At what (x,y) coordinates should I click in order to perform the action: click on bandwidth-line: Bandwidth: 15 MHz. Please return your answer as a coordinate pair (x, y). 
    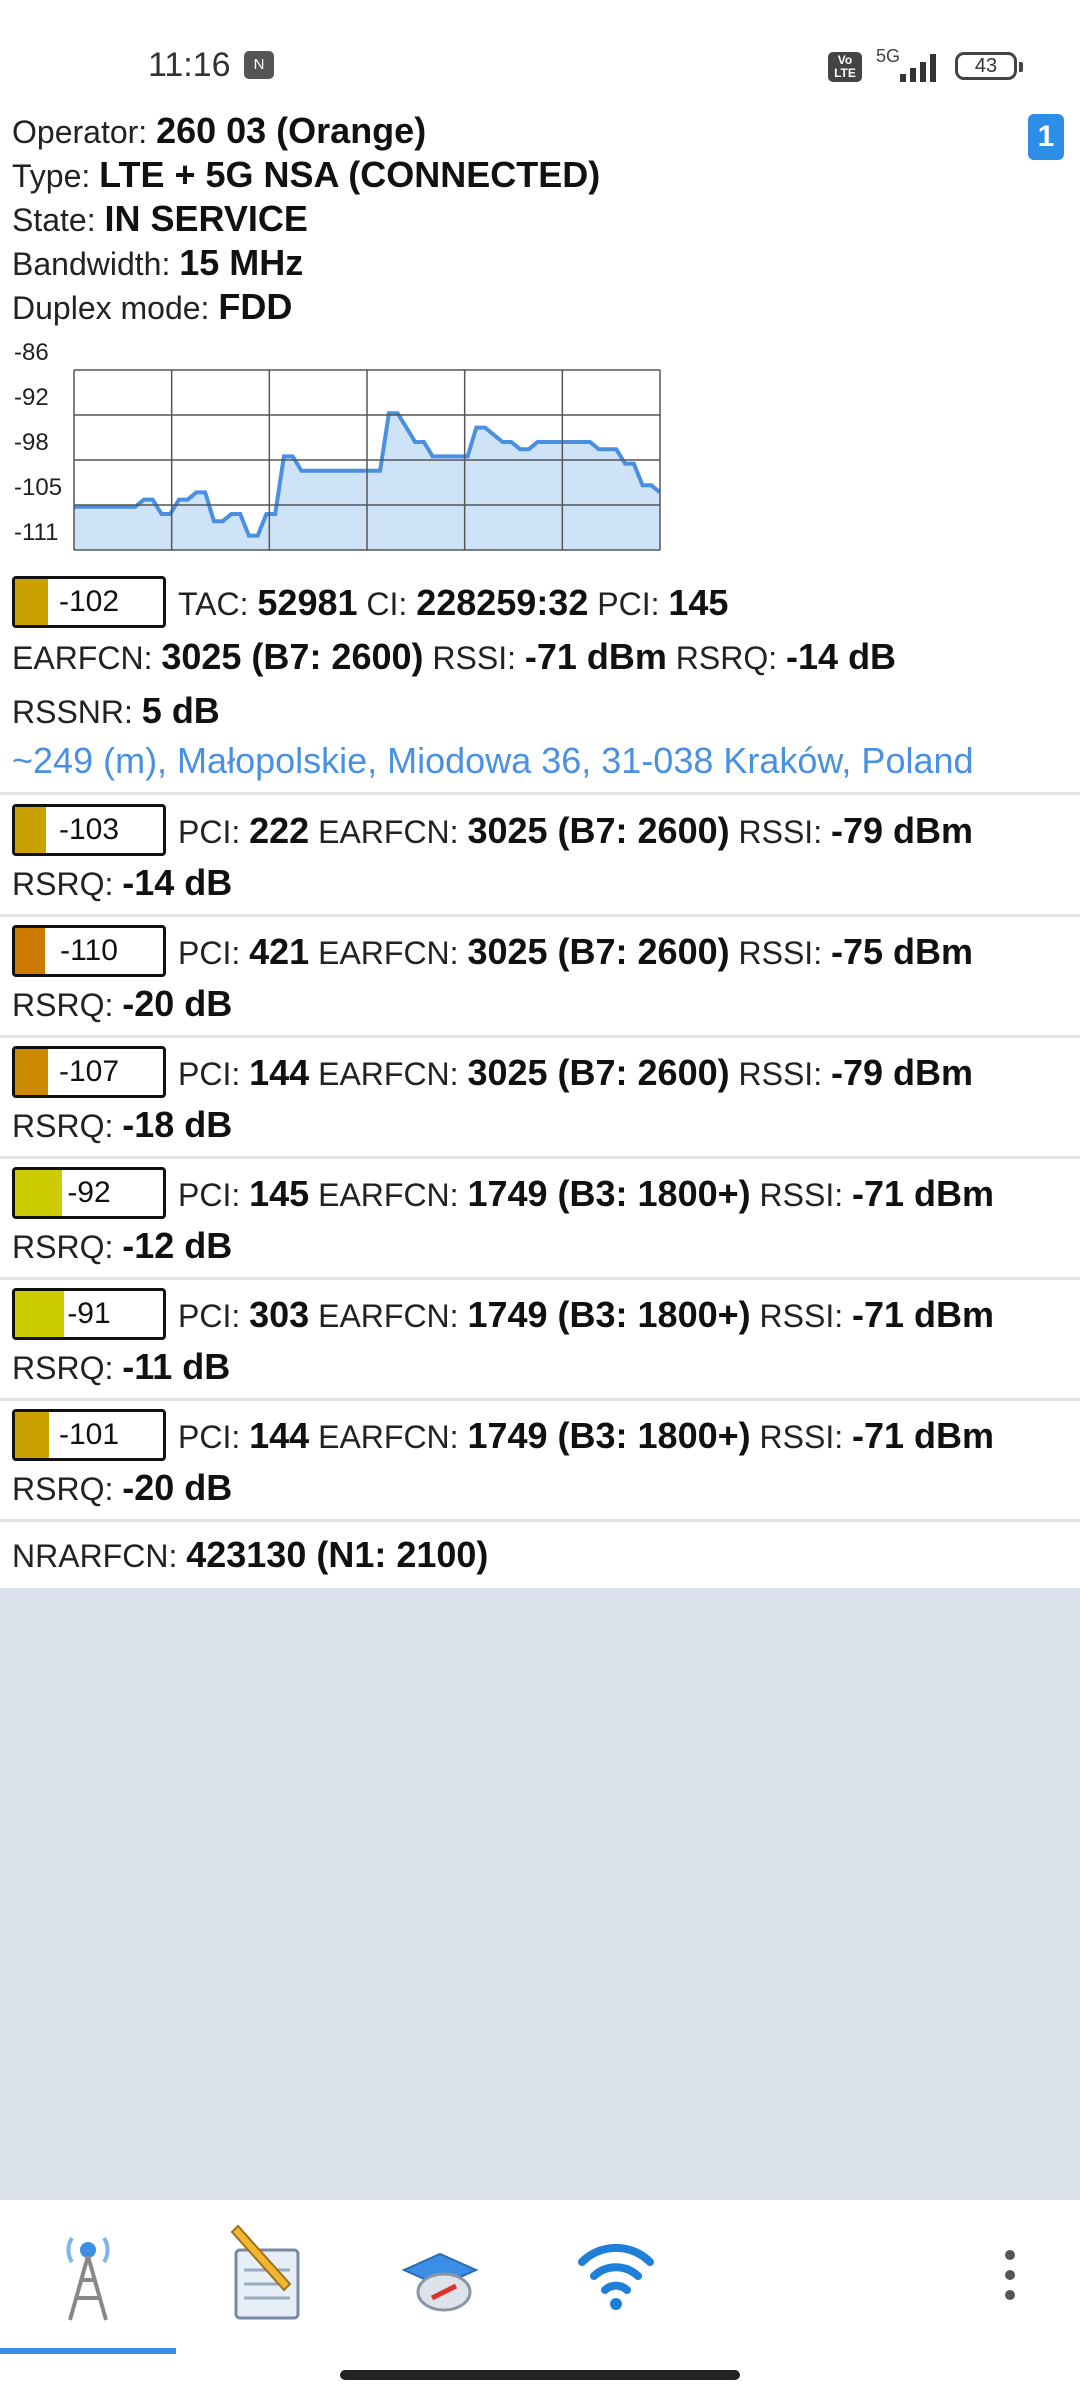
    Looking at the image, I should click on (157, 263).